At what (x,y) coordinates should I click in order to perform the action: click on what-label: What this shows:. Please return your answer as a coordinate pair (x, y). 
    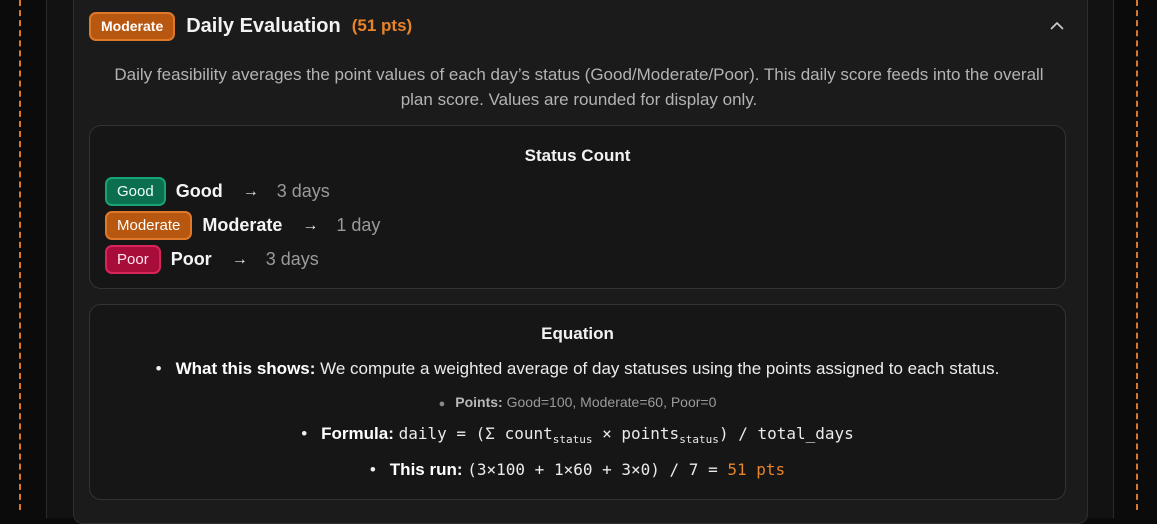
    Looking at the image, I should click on (245, 368).